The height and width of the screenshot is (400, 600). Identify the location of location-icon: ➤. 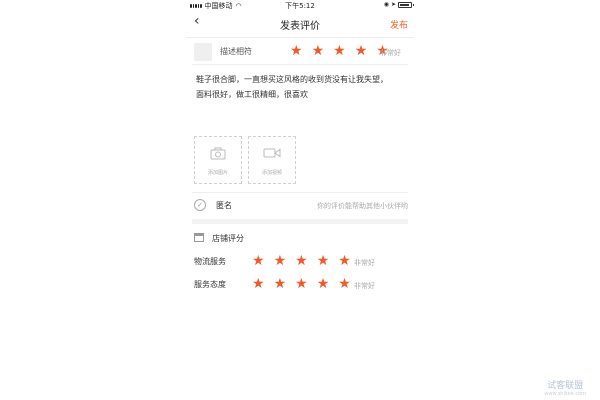
(393, 4).